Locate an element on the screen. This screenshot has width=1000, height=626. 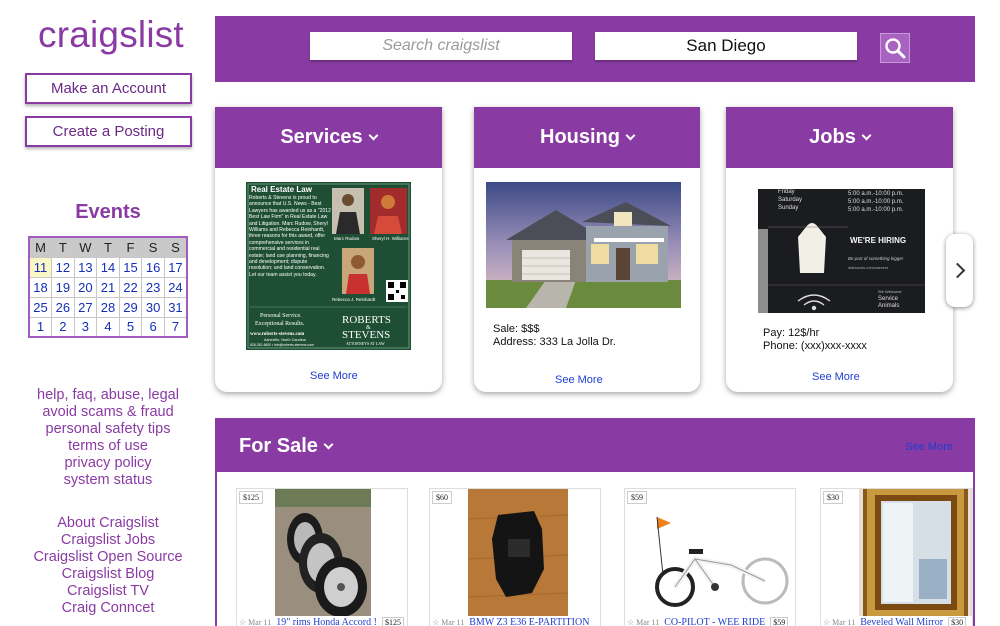
calendar-date: 31 is located at coordinates (175, 307).